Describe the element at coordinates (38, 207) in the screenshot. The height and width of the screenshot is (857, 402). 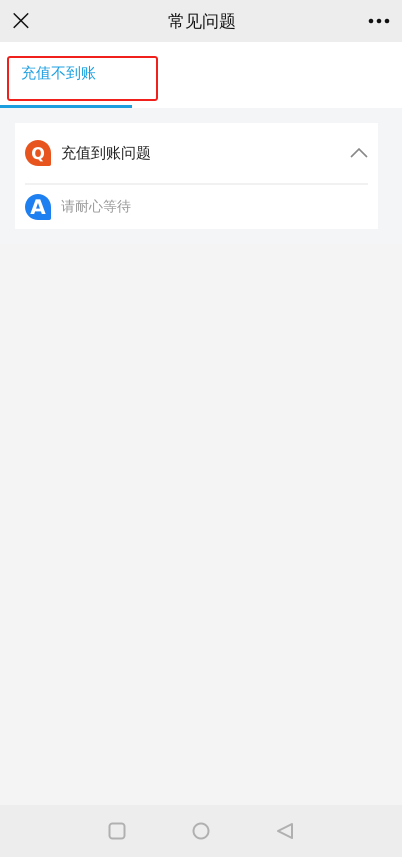
I see `answer-badge: A` at that location.